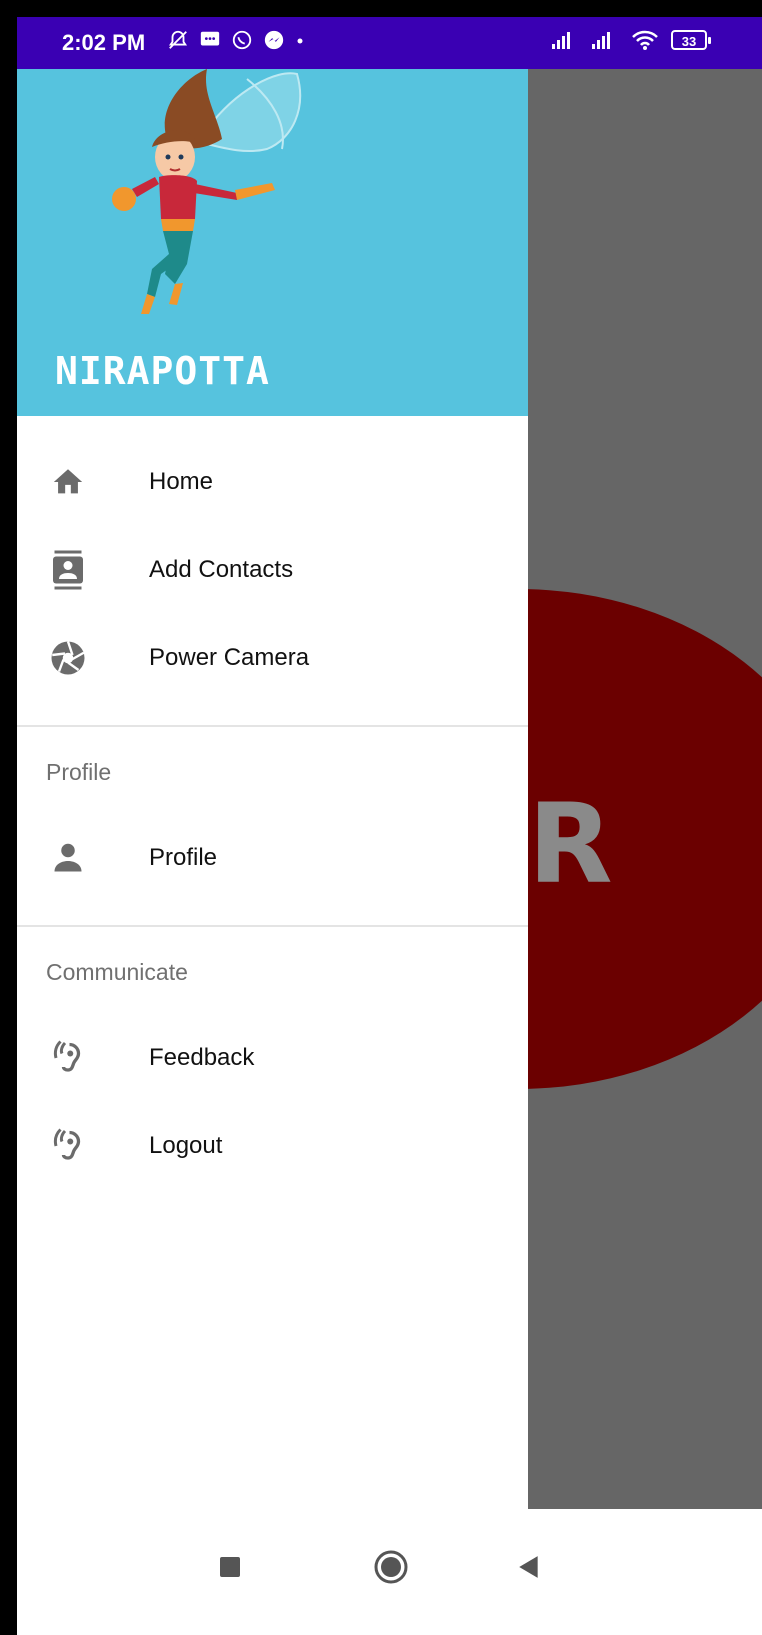 This screenshot has width=762, height=1635. What do you see at coordinates (645, 40) in the screenshot?
I see `wifi-icon` at bounding box center [645, 40].